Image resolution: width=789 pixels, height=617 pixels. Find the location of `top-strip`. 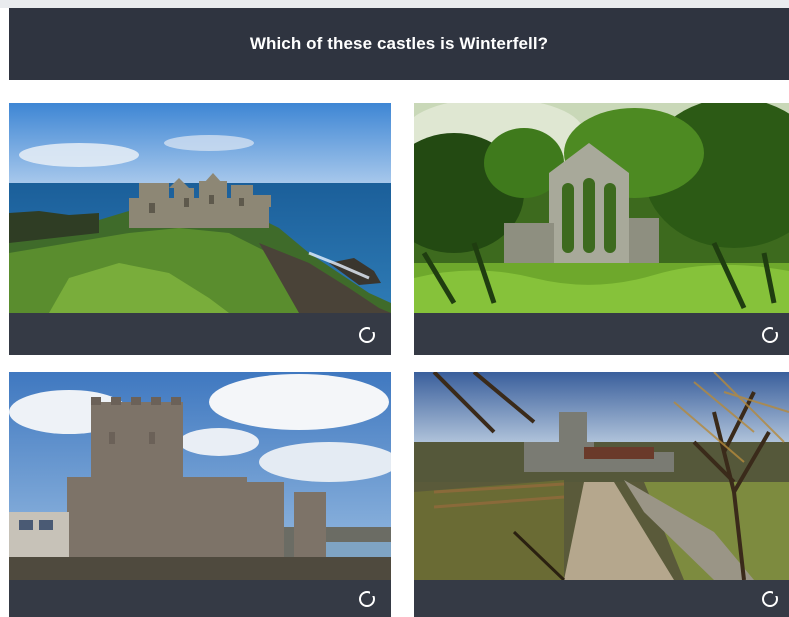

top-strip is located at coordinates (394, 4).